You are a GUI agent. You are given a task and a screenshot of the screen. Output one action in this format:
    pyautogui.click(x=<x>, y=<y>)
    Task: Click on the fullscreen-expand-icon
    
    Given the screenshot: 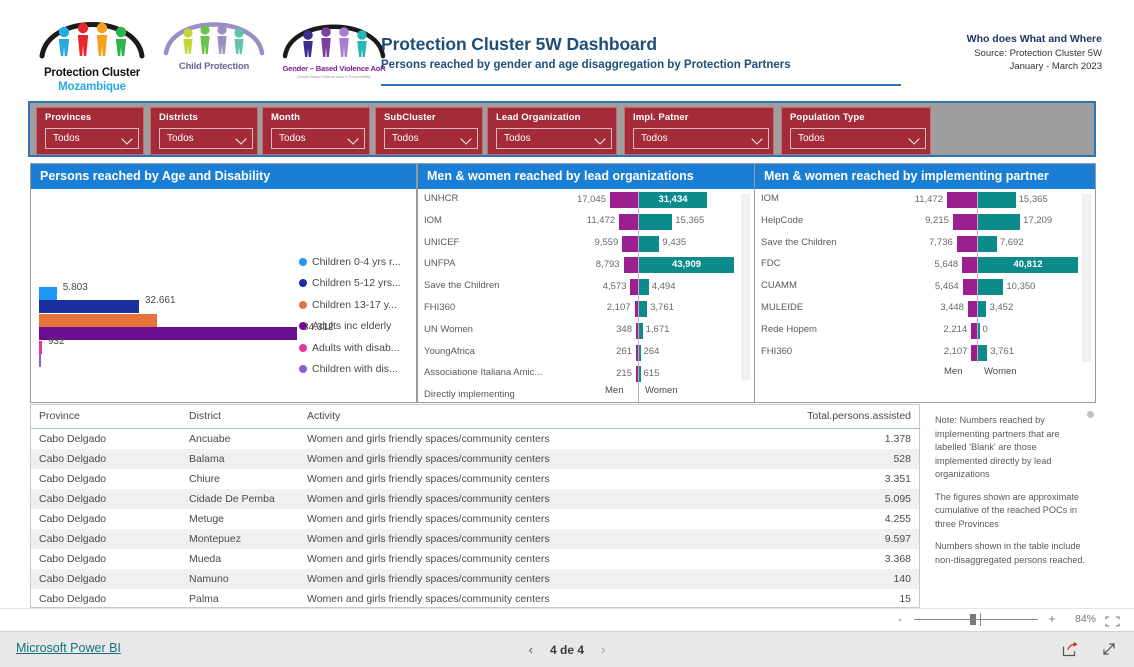 What is the action you would take?
    pyautogui.click(x=1109, y=649)
    